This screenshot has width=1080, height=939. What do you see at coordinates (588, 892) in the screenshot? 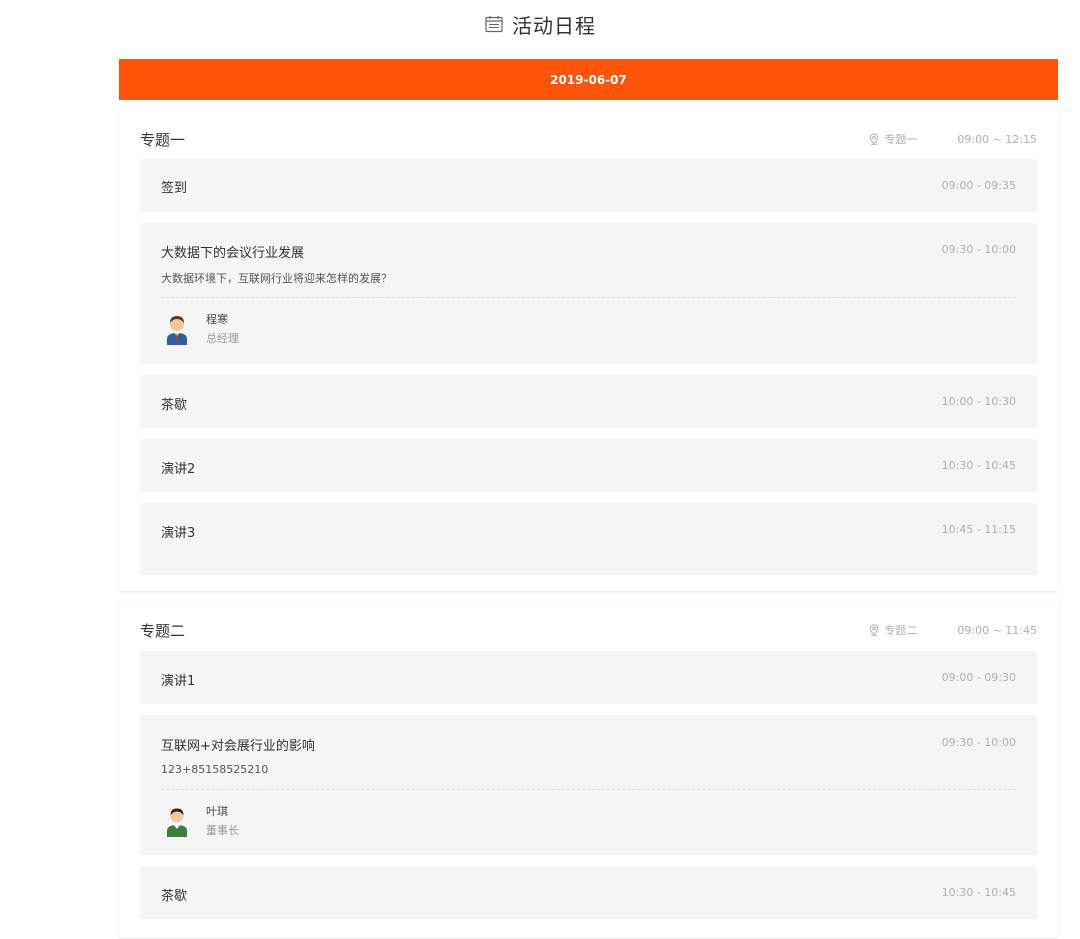
I see `schedule-item: 茶歇 10:30 - 10:45` at bounding box center [588, 892].